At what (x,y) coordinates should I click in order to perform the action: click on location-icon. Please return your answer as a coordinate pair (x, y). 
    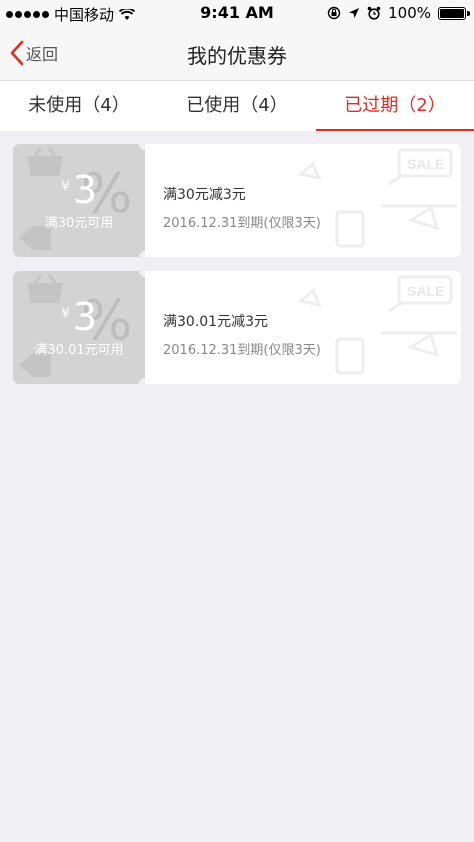
    Looking at the image, I should click on (354, 13).